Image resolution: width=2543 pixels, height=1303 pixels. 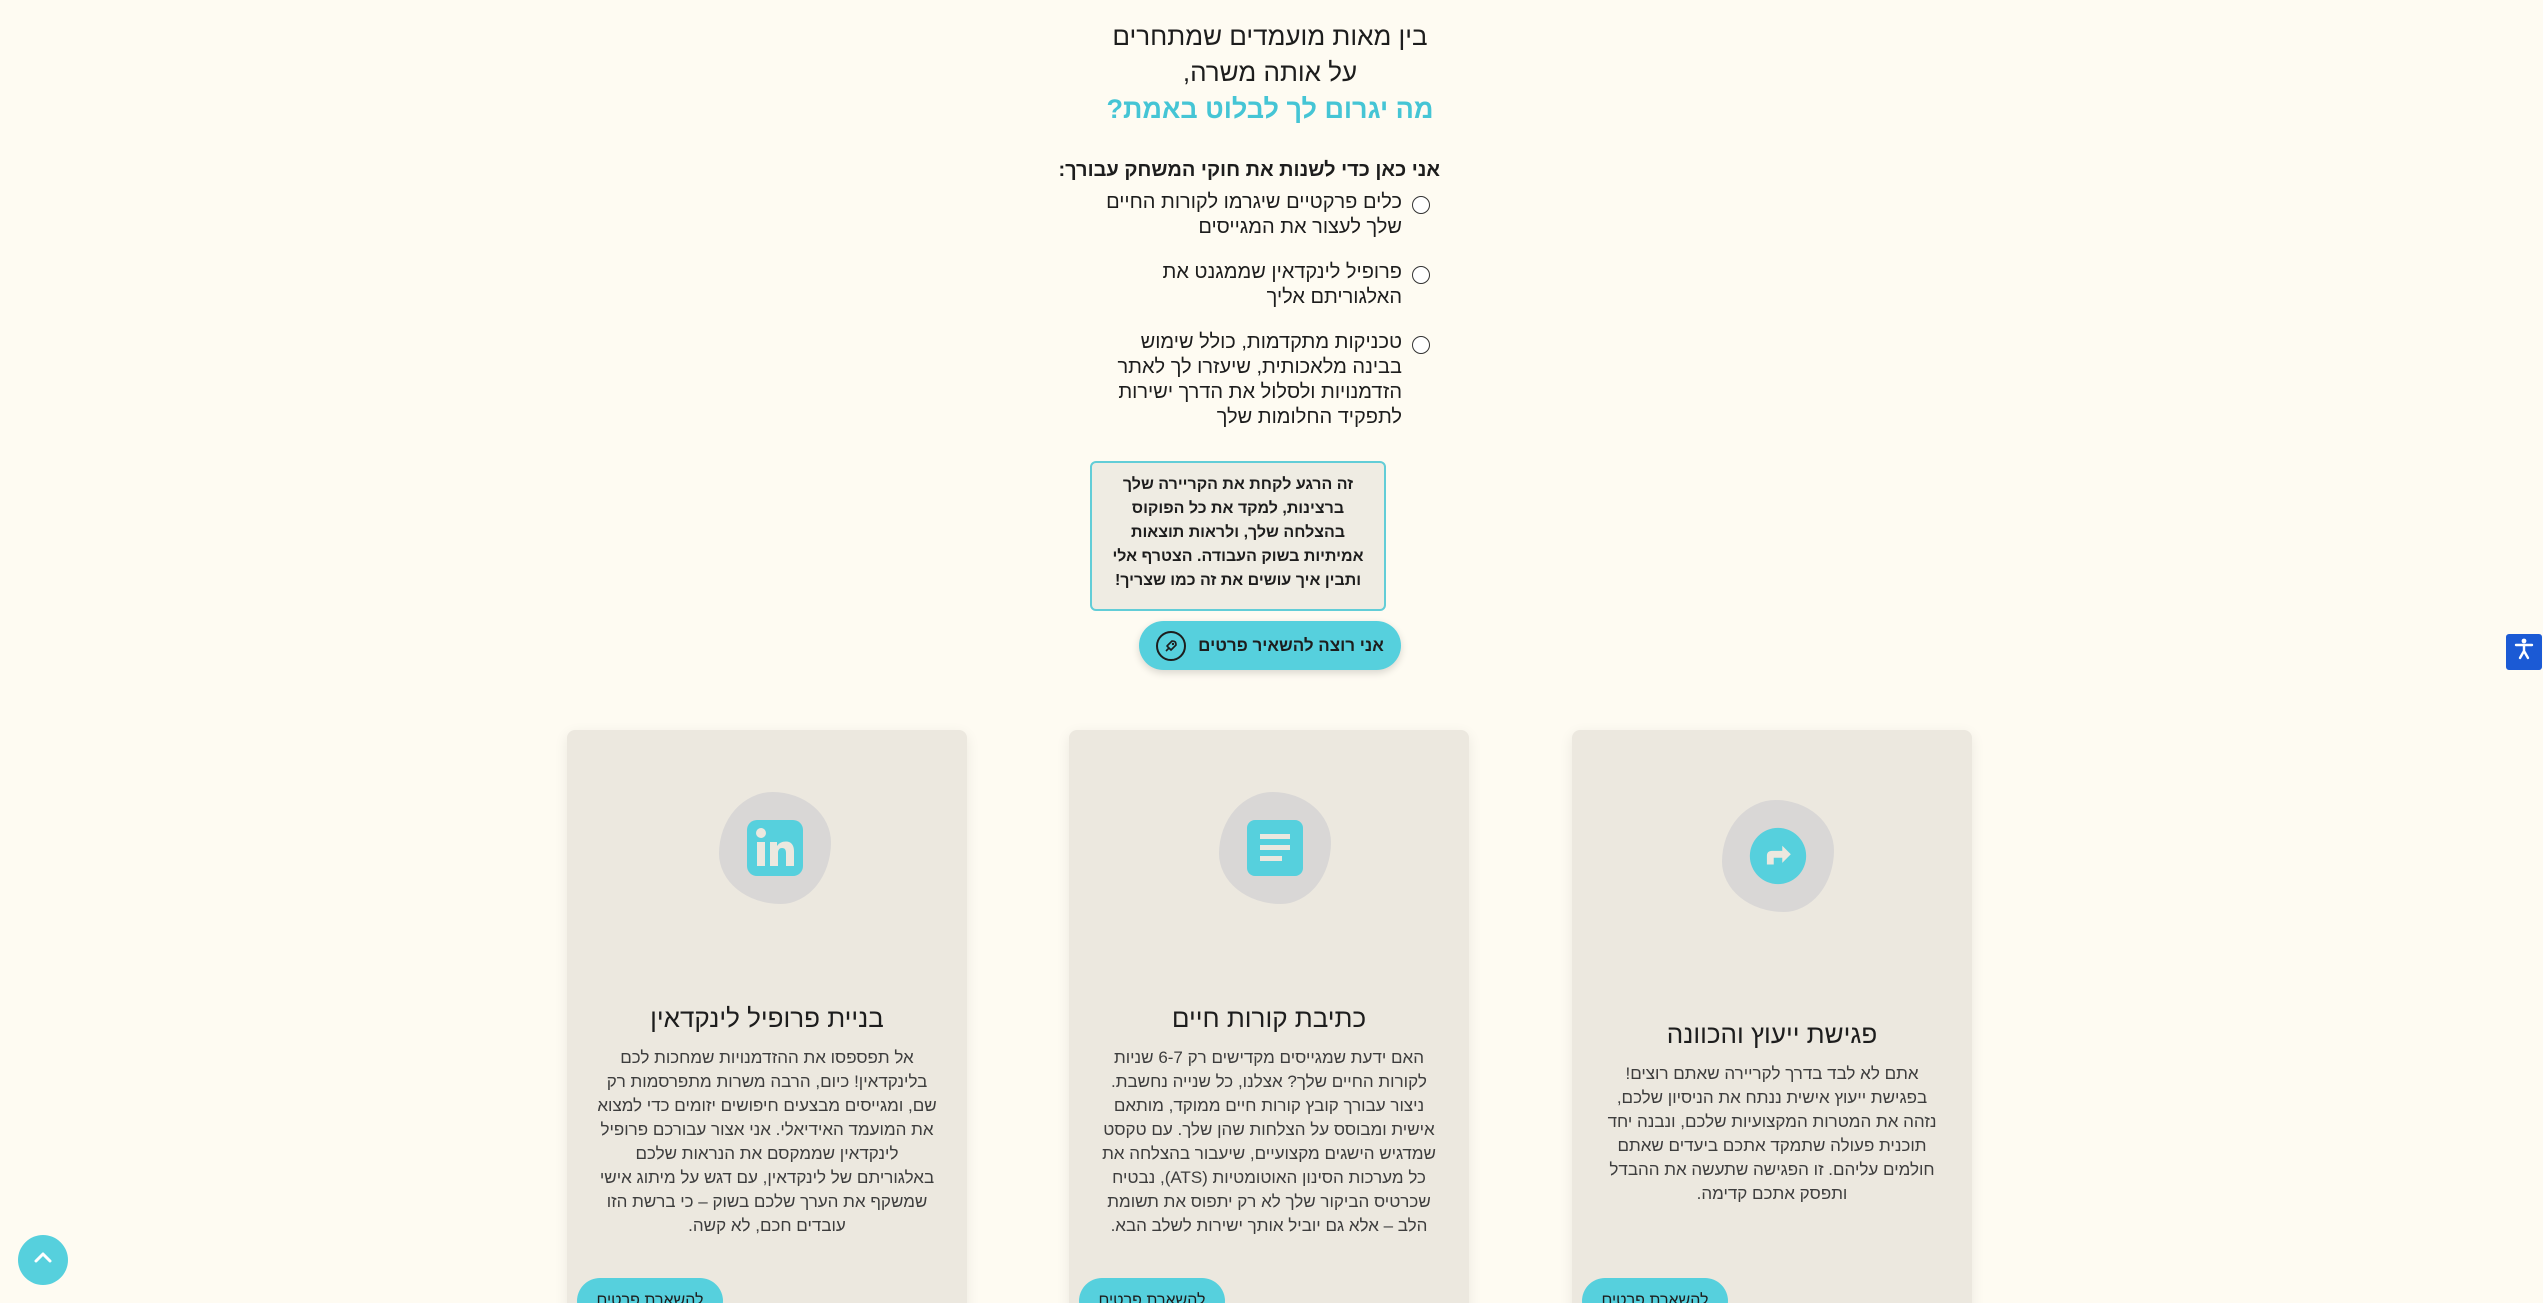 I want to click on hero-line-3: מה יגרום לך לבלוט באמת?, so click(x=1270, y=109).